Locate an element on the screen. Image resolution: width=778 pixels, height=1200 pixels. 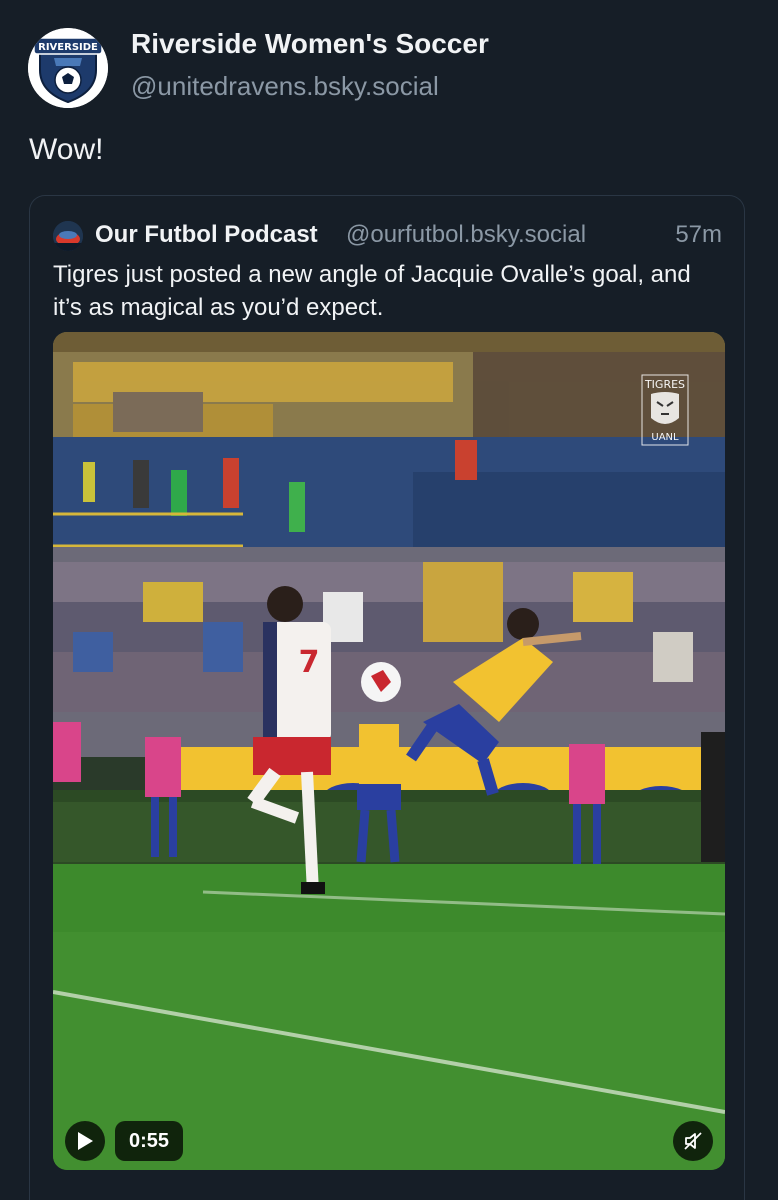
quote-author-avatar is located at coordinates (68, 236).